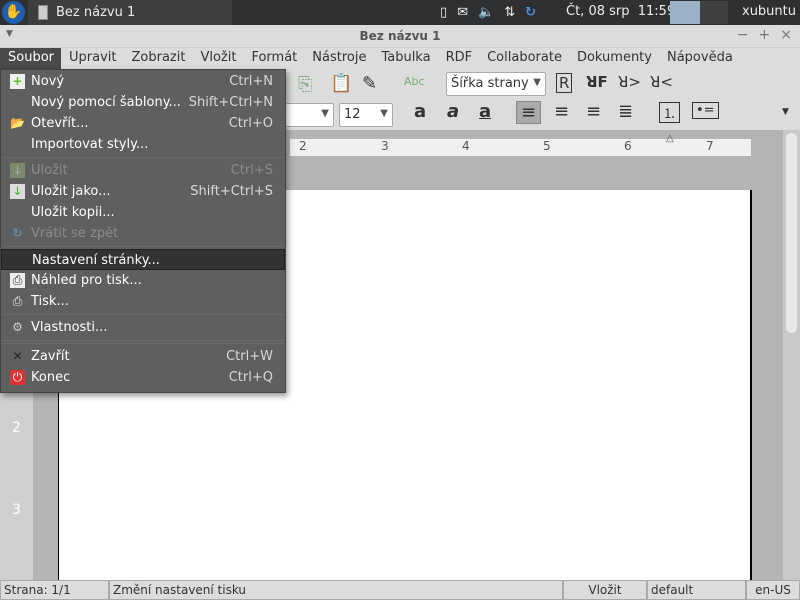  What do you see at coordinates (366, 115) in the screenshot?
I see `font-size-combo: 12 ▼` at bounding box center [366, 115].